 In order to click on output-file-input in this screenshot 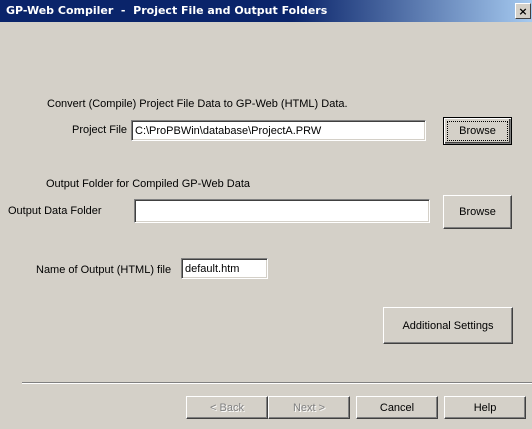, I will do `click(224, 268)`.